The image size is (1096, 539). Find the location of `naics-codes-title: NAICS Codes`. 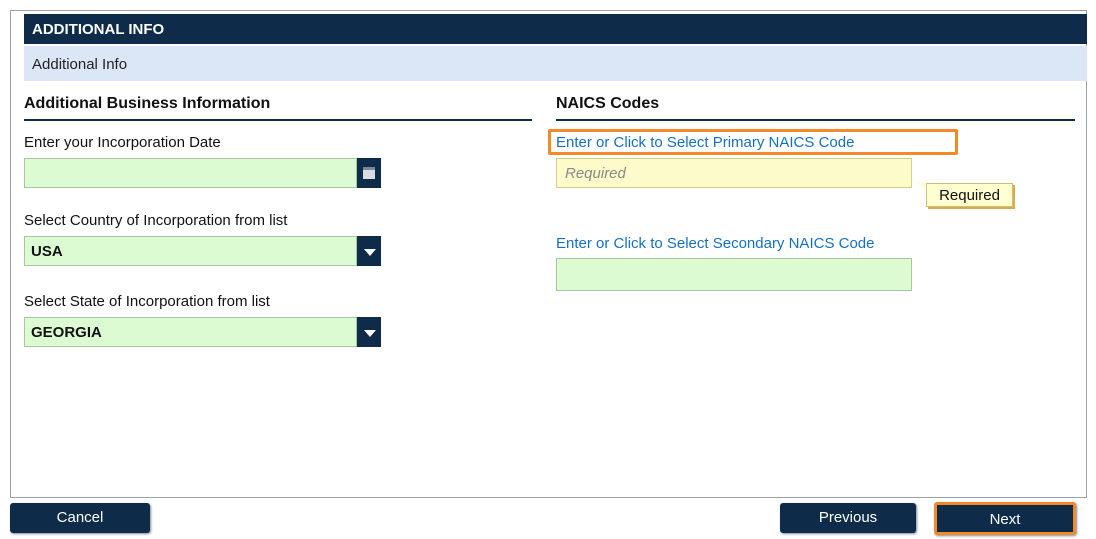

naics-codes-title: NAICS Codes is located at coordinates (815, 108).